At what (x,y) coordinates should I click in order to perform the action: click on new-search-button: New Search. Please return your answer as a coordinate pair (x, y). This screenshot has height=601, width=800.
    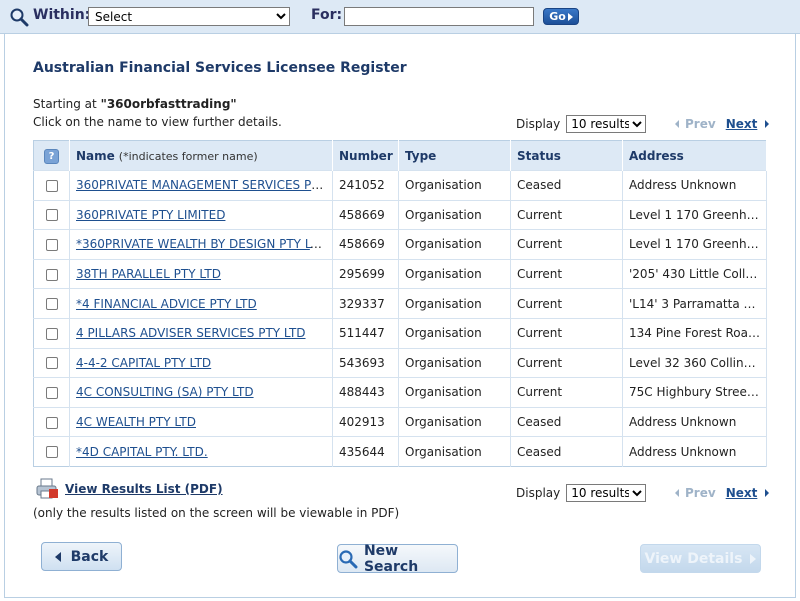
    Looking at the image, I should click on (397, 558).